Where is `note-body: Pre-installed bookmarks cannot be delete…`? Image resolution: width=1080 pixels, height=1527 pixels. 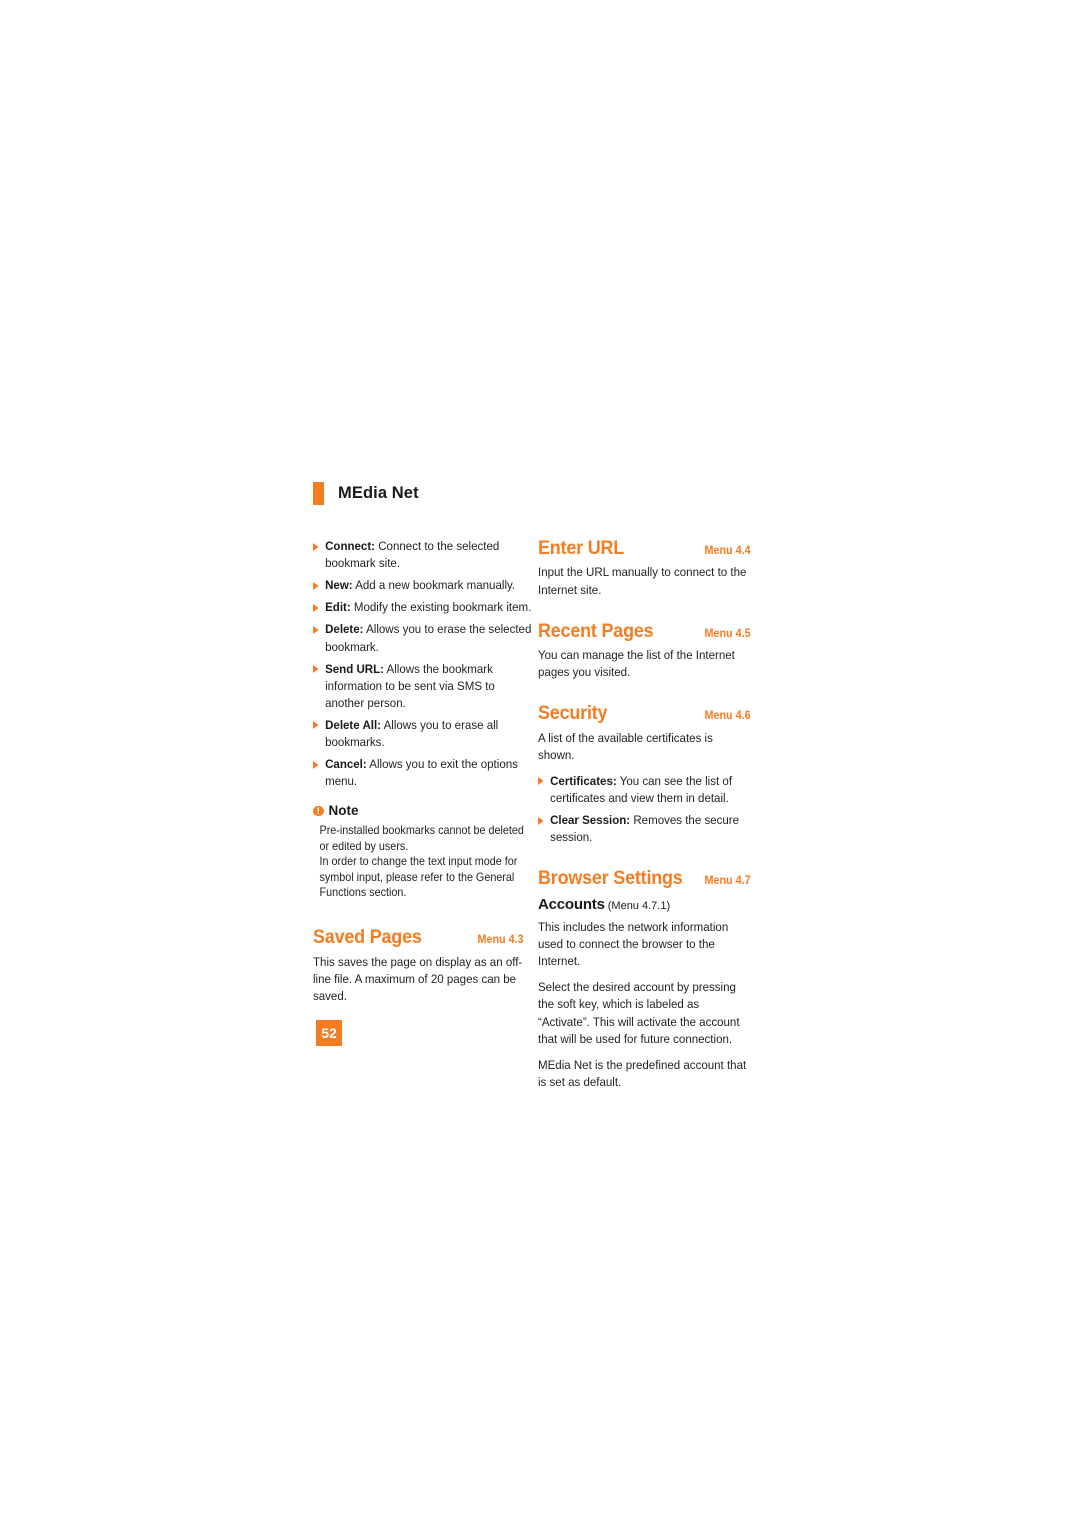 note-body: Pre-installed bookmarks cannot be delete… is located at coordinates (421, 862).